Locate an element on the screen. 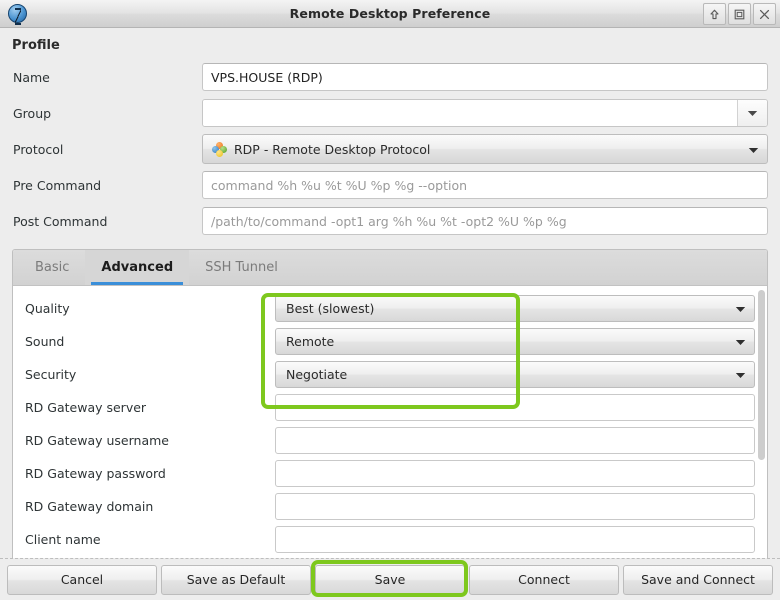 The width and height of the screenshot is (780, 600). group-combo-entry is located at coordinates (485, 113).